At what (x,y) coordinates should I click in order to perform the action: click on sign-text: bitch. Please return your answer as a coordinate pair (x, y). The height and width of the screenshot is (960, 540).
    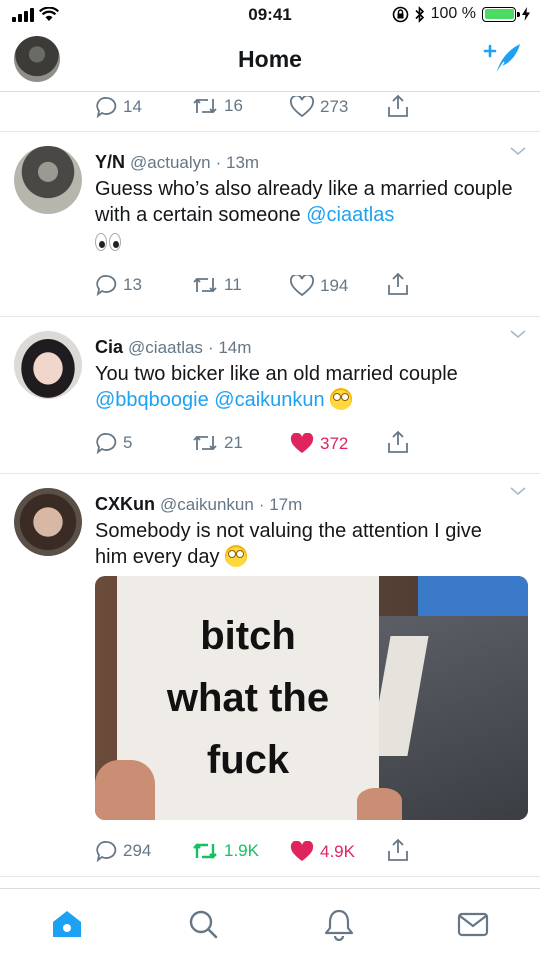
    Looking at the image, I should click on (248, 636).